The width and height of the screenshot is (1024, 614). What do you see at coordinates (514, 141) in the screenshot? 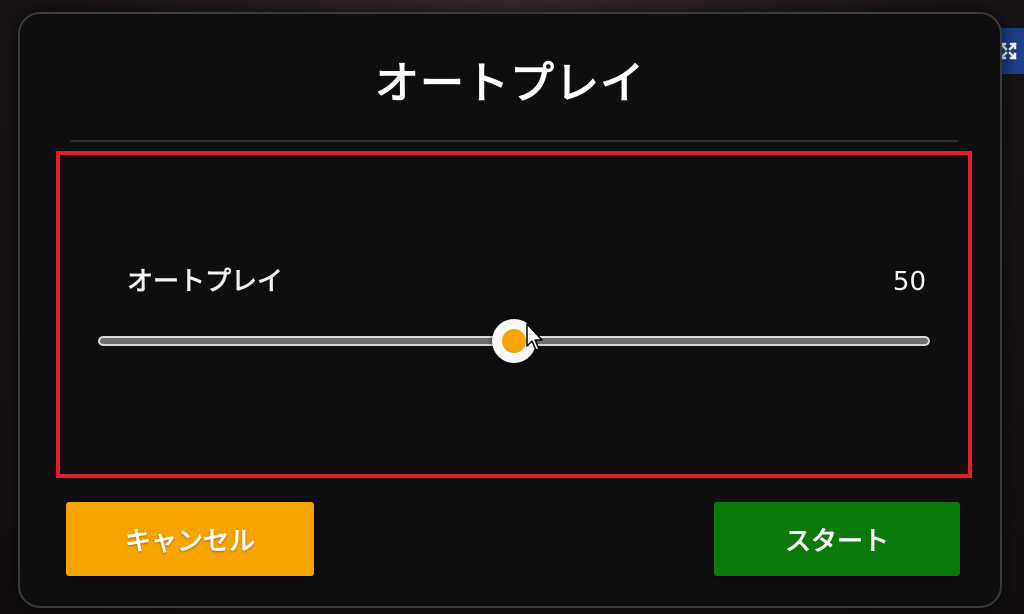
I see `title-divider` at bounding box center [514, 141].